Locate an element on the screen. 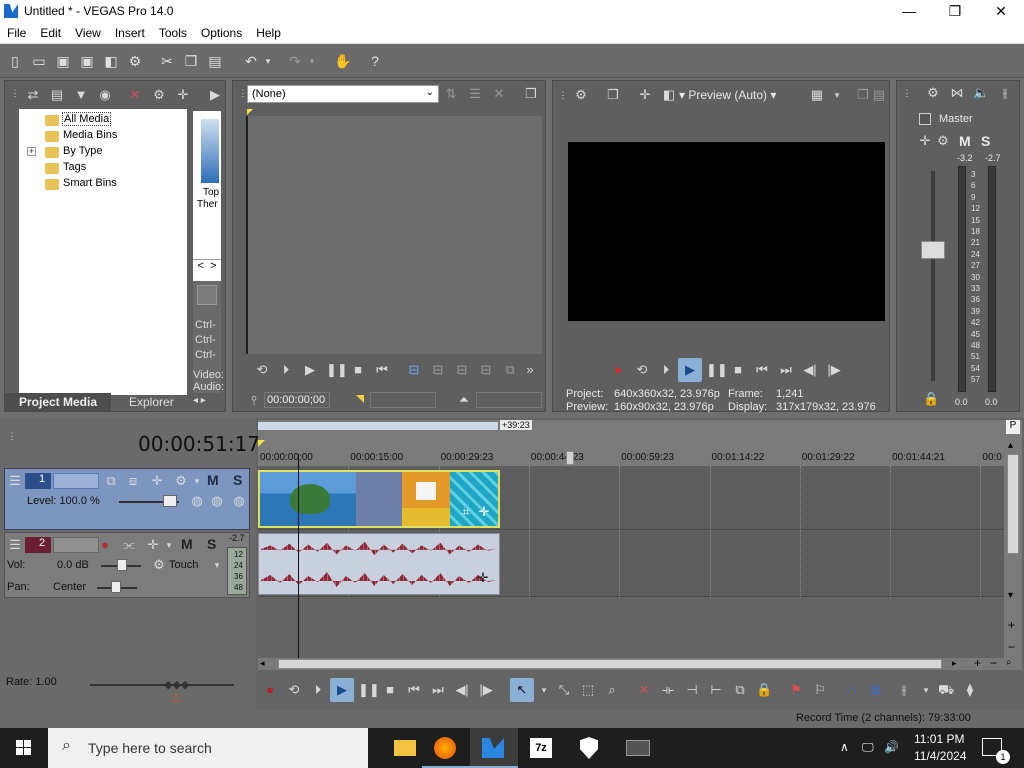 The width and height of the screenshot is (1024, 768). tree-item-tags: Tags is located at coordinates (74, 167).